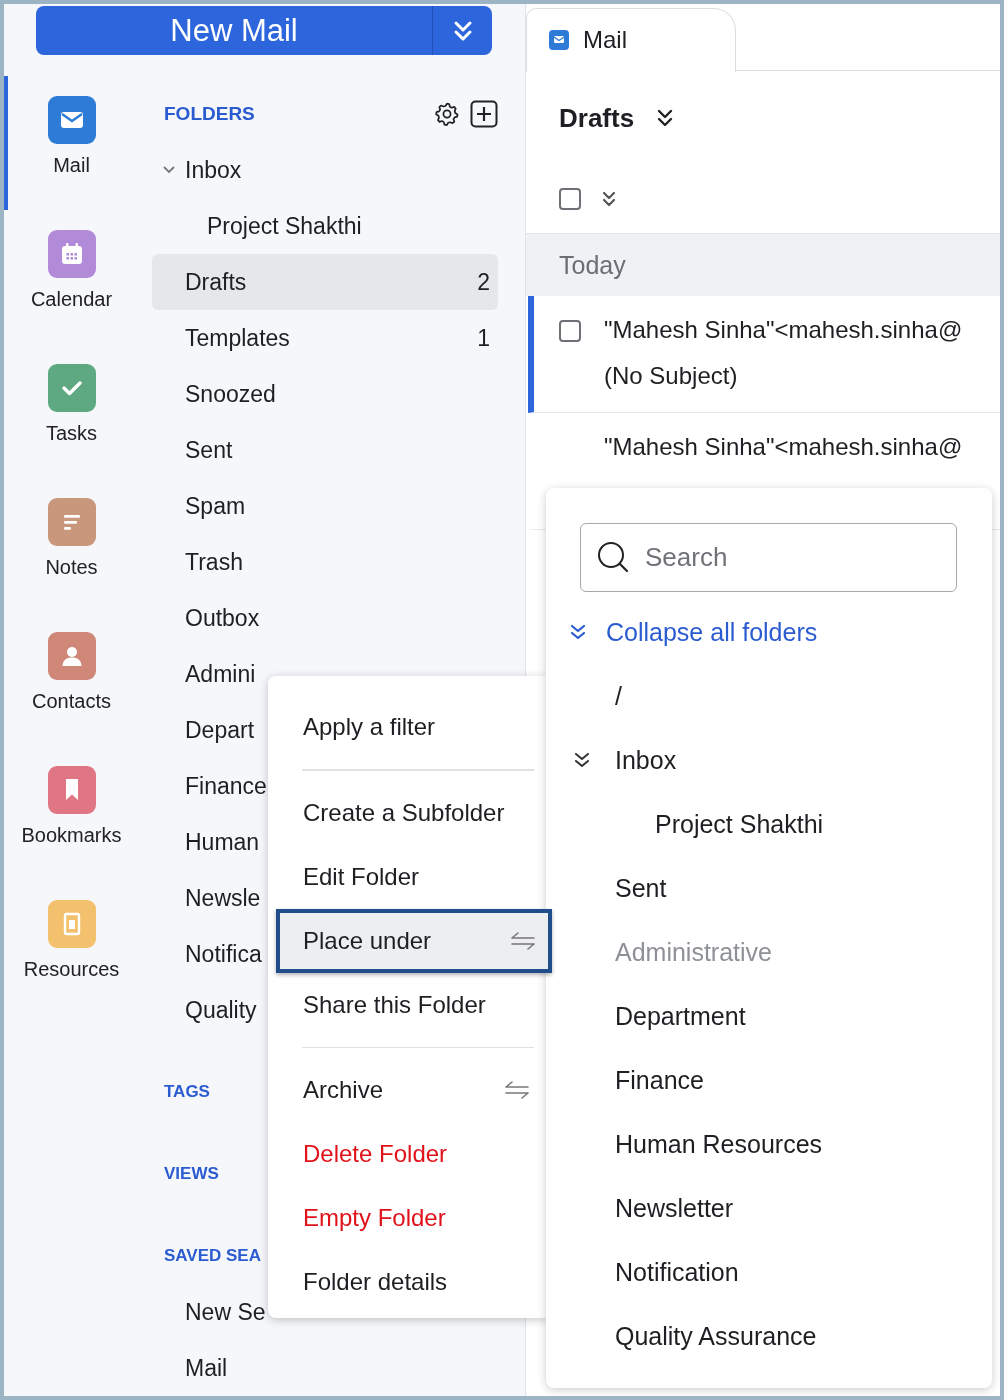 This screenshot has height=1400, width=1004. Describe the element at coordinates (69, 143) in the screenshot. I see `app-button: Mail` at that location.